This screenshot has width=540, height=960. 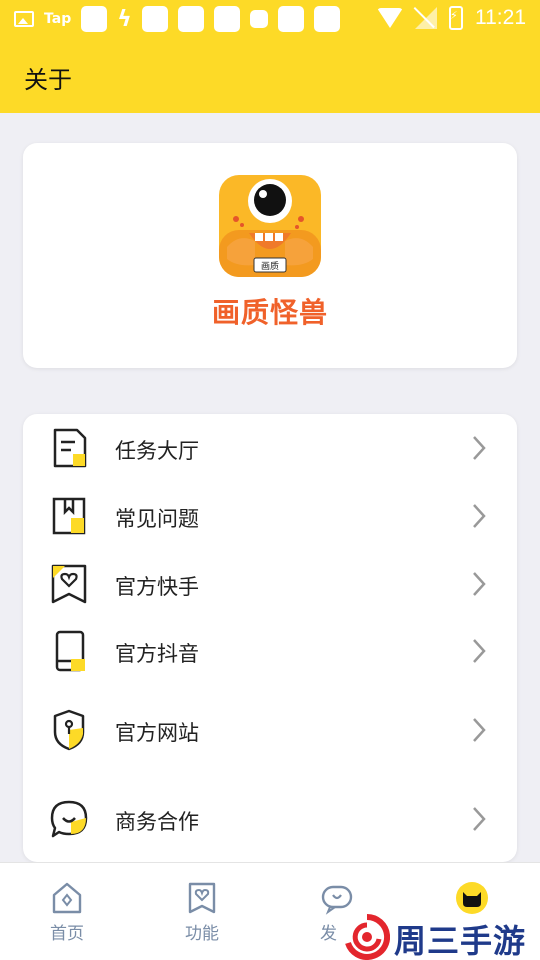 I want to click on task-doc-icon, so click(x=70, y=448).